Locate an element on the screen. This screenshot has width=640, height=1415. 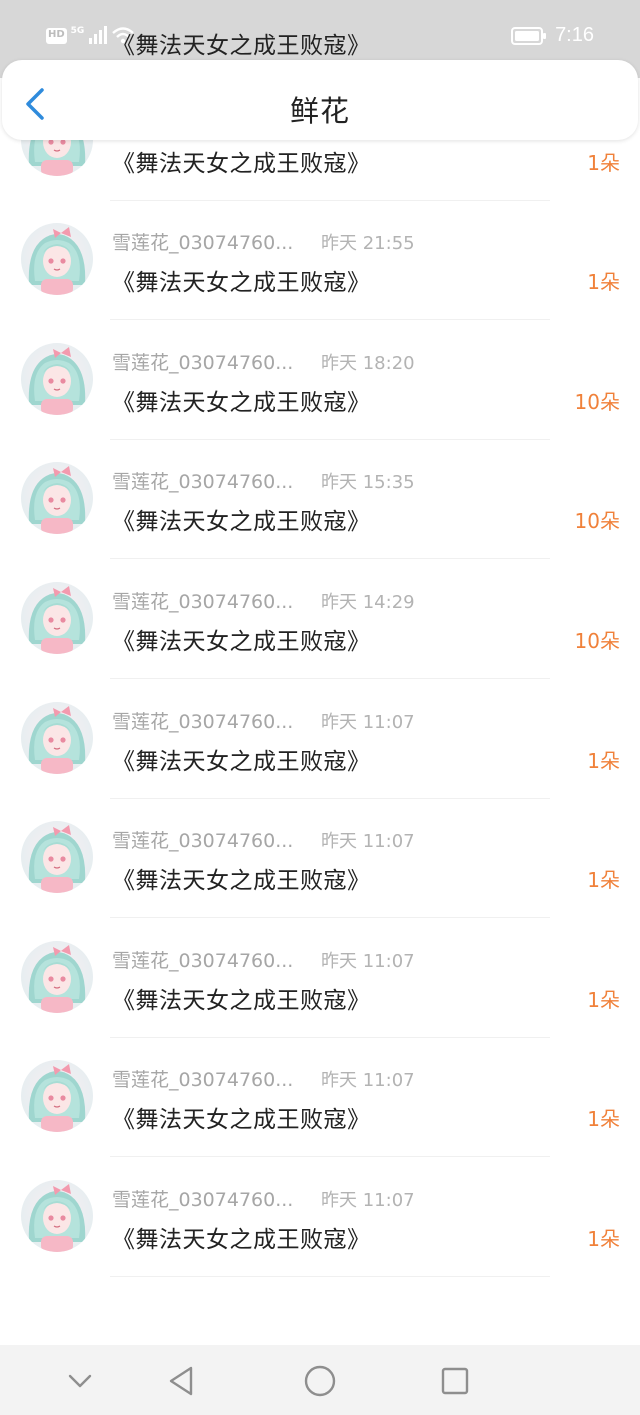
system-nav-bar is located at coordinates (320, 1380).